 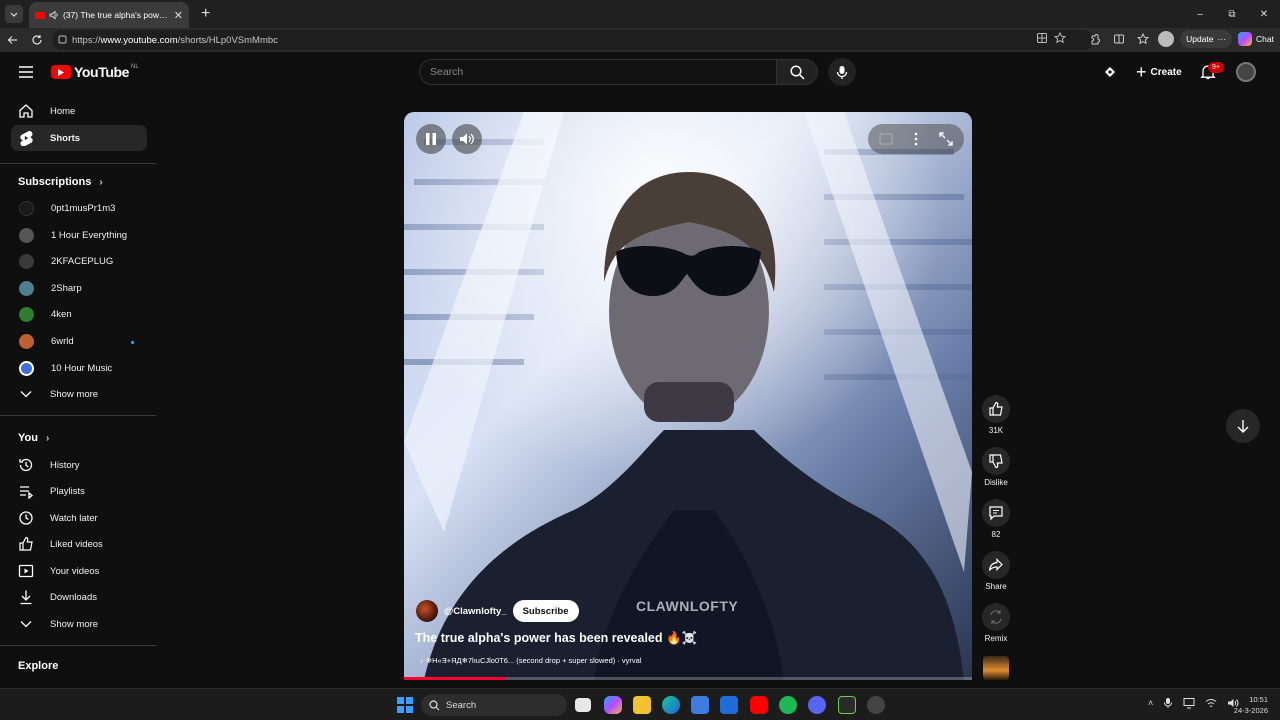 What do you see at coordinates (1264, 14) in the screenshot?
I see `close-window-button: ✕` at bounding box center [1264, 14].